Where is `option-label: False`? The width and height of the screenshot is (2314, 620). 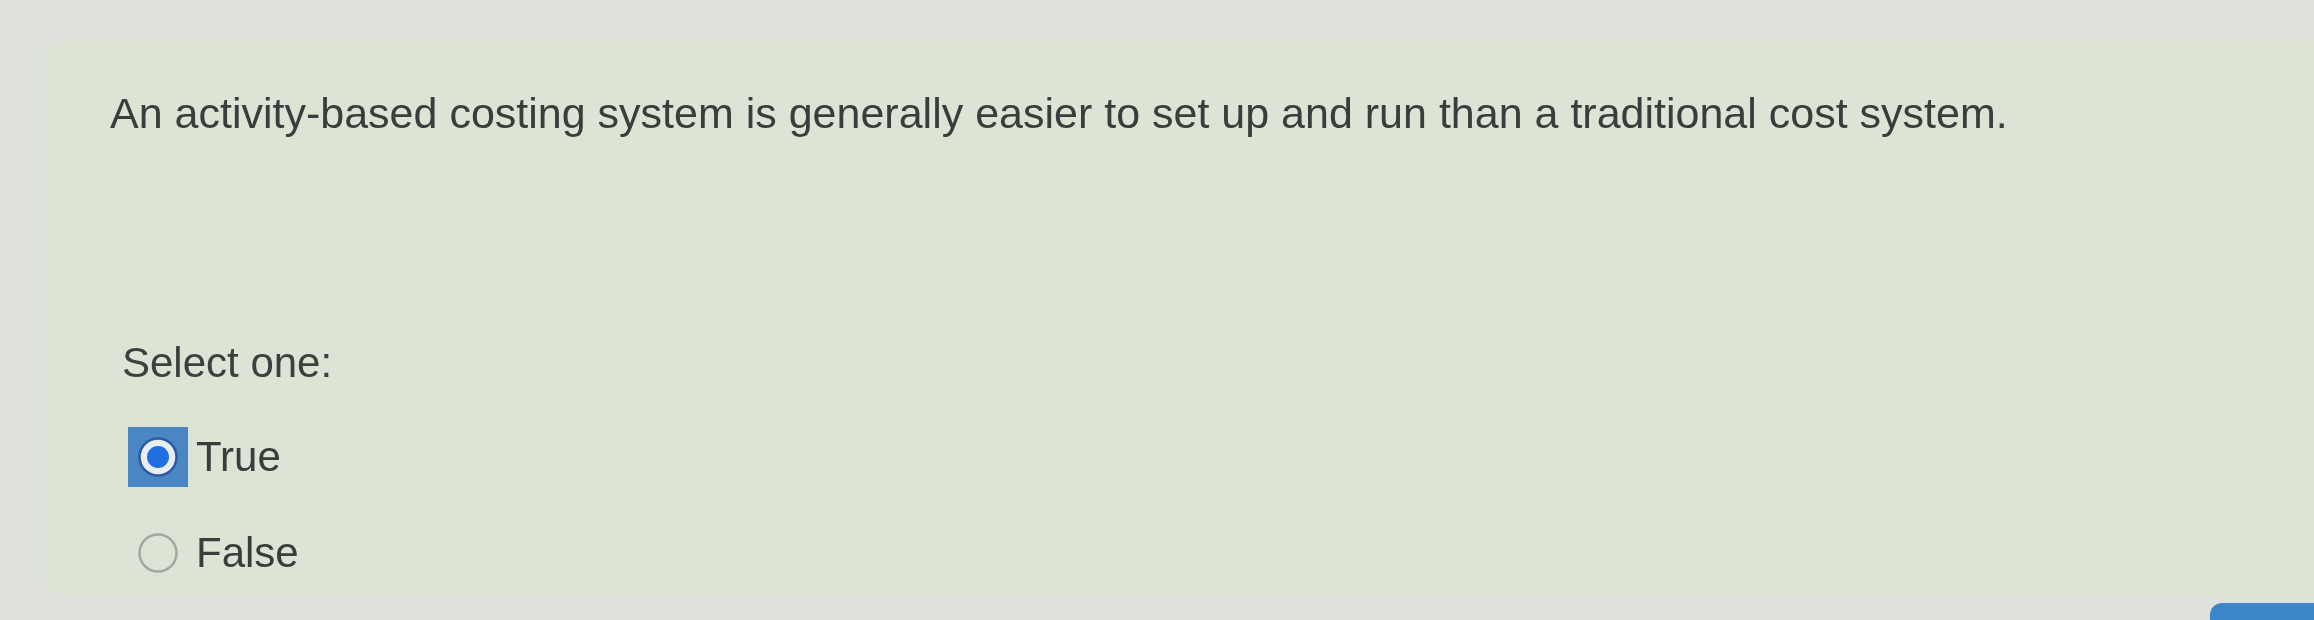
option-label: False is located at coordinates (247, 553).